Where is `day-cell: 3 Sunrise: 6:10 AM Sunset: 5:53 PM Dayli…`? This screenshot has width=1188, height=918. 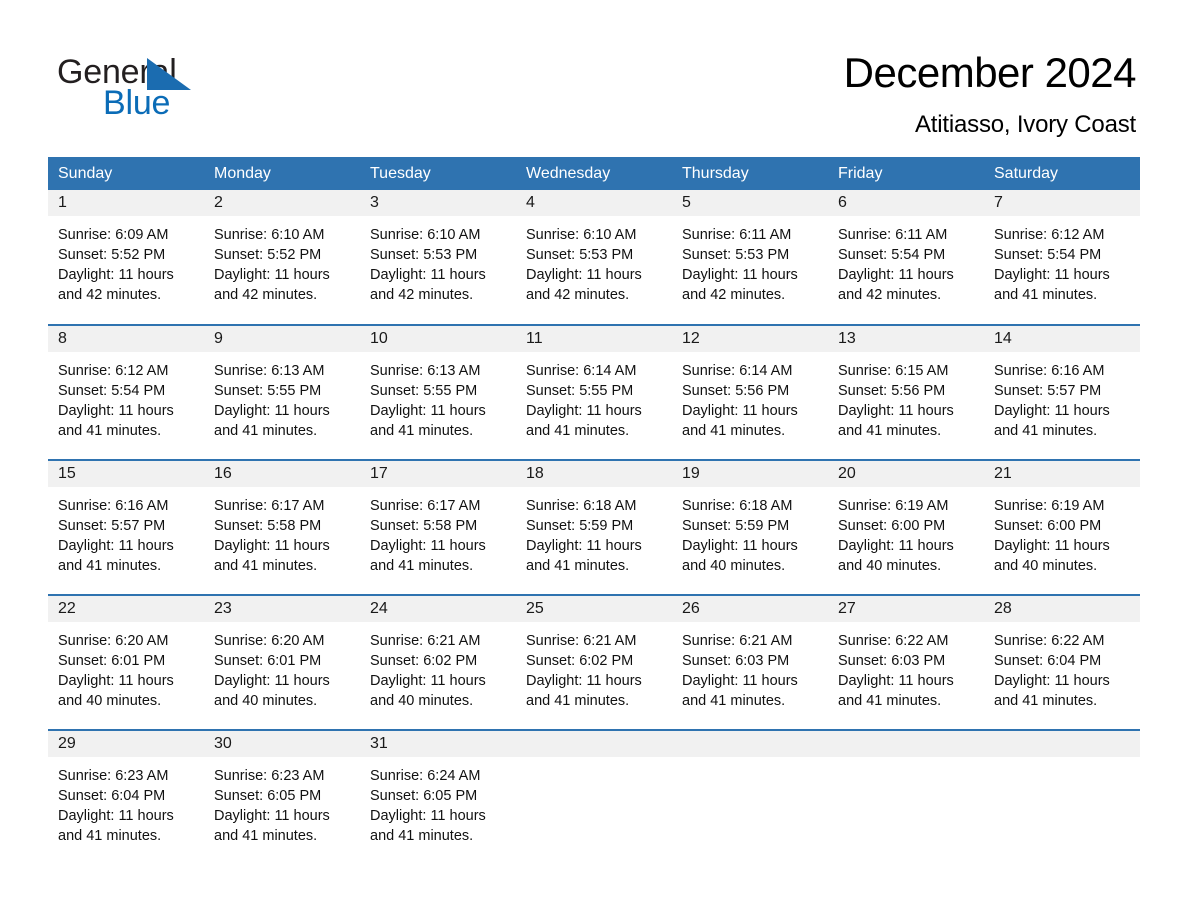
day-cell: 3 Sunrise: 6:10 AM Sunset: 5:53 PM Dayli… is located at coordinates (438, 257).